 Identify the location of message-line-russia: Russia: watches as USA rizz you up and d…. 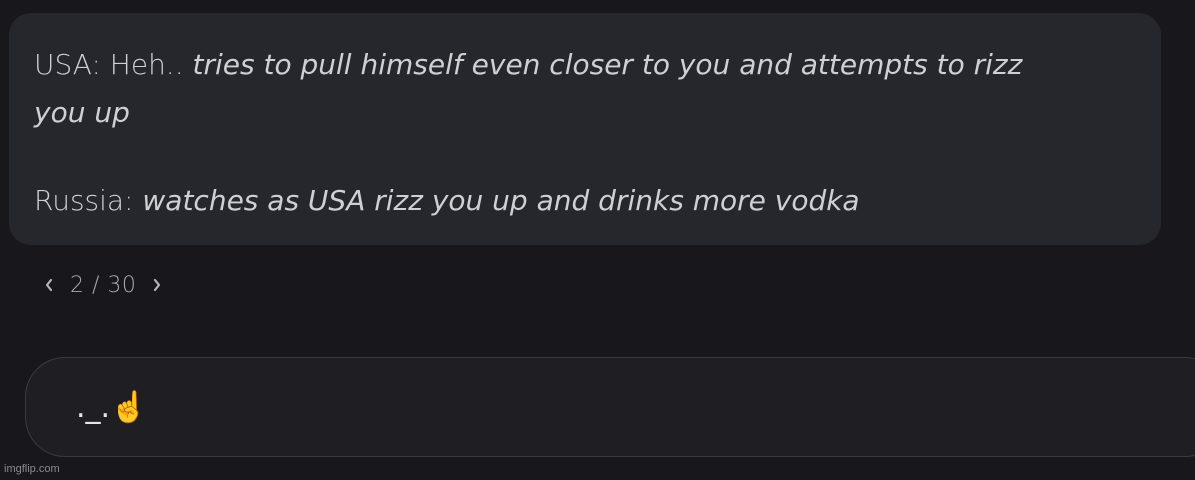
(585, 201).